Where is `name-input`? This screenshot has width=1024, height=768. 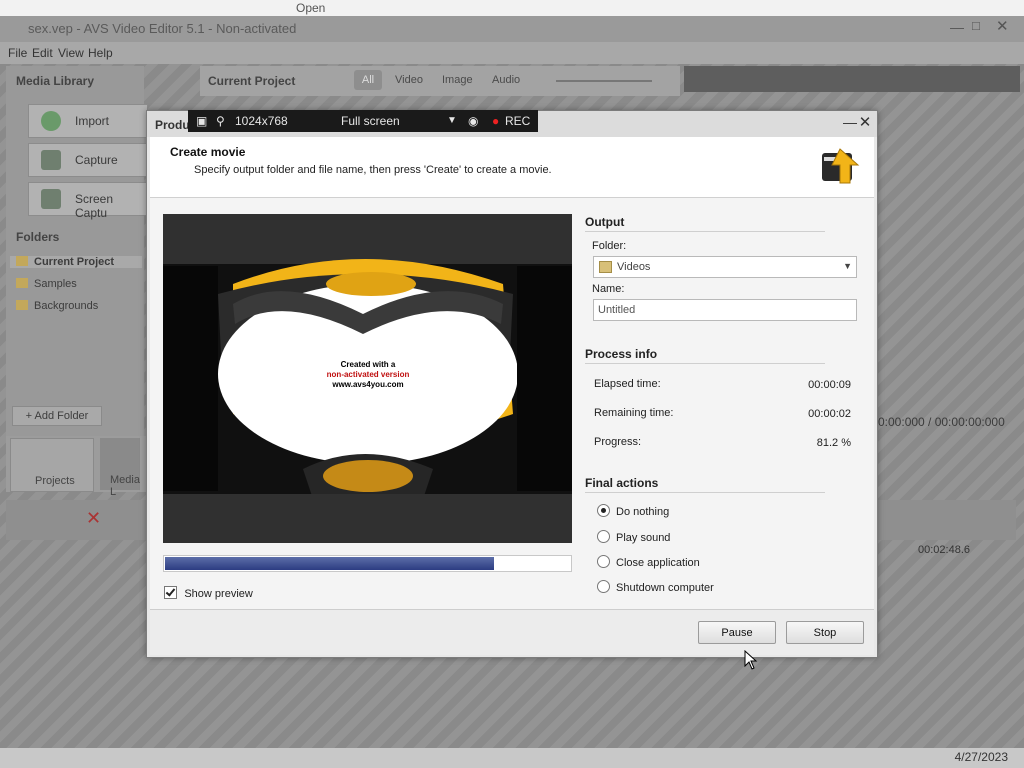
name-input is located at coordinates (725, 310).